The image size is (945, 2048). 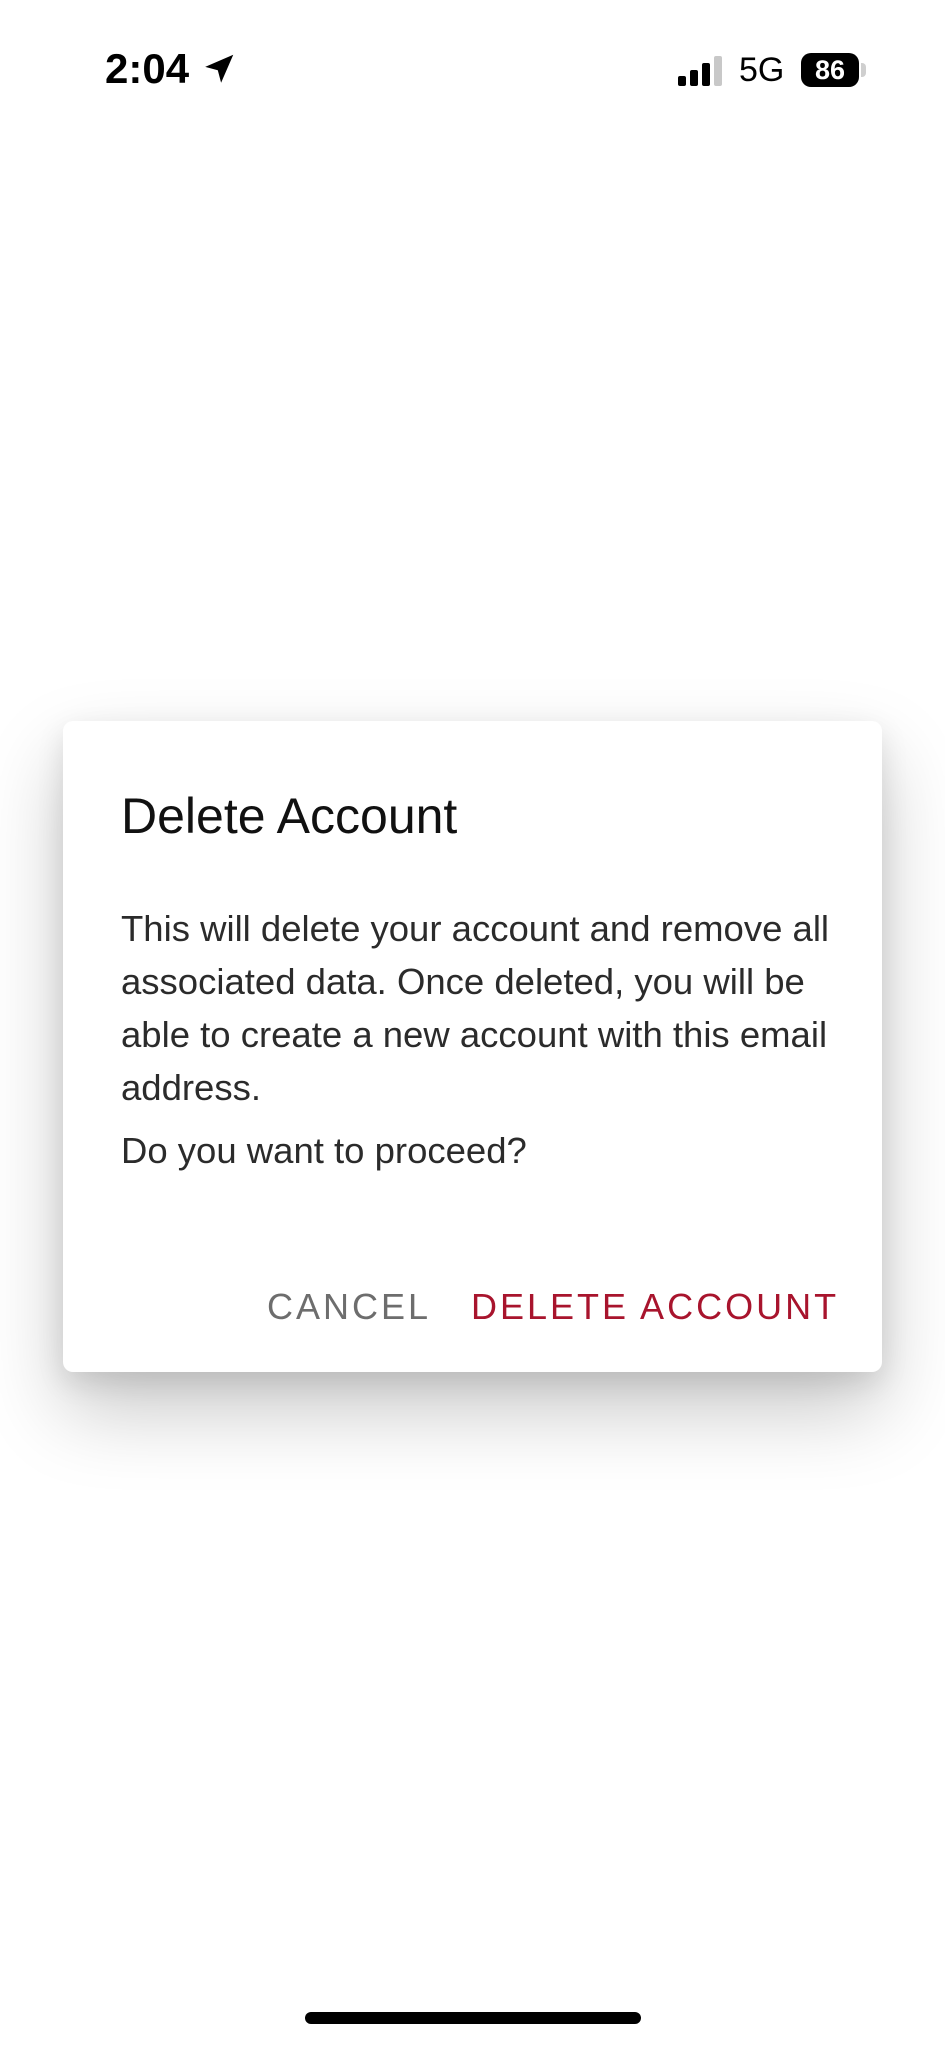 I want to click on status-bar: 2:04 5G 86, so click(x=472, y=70).